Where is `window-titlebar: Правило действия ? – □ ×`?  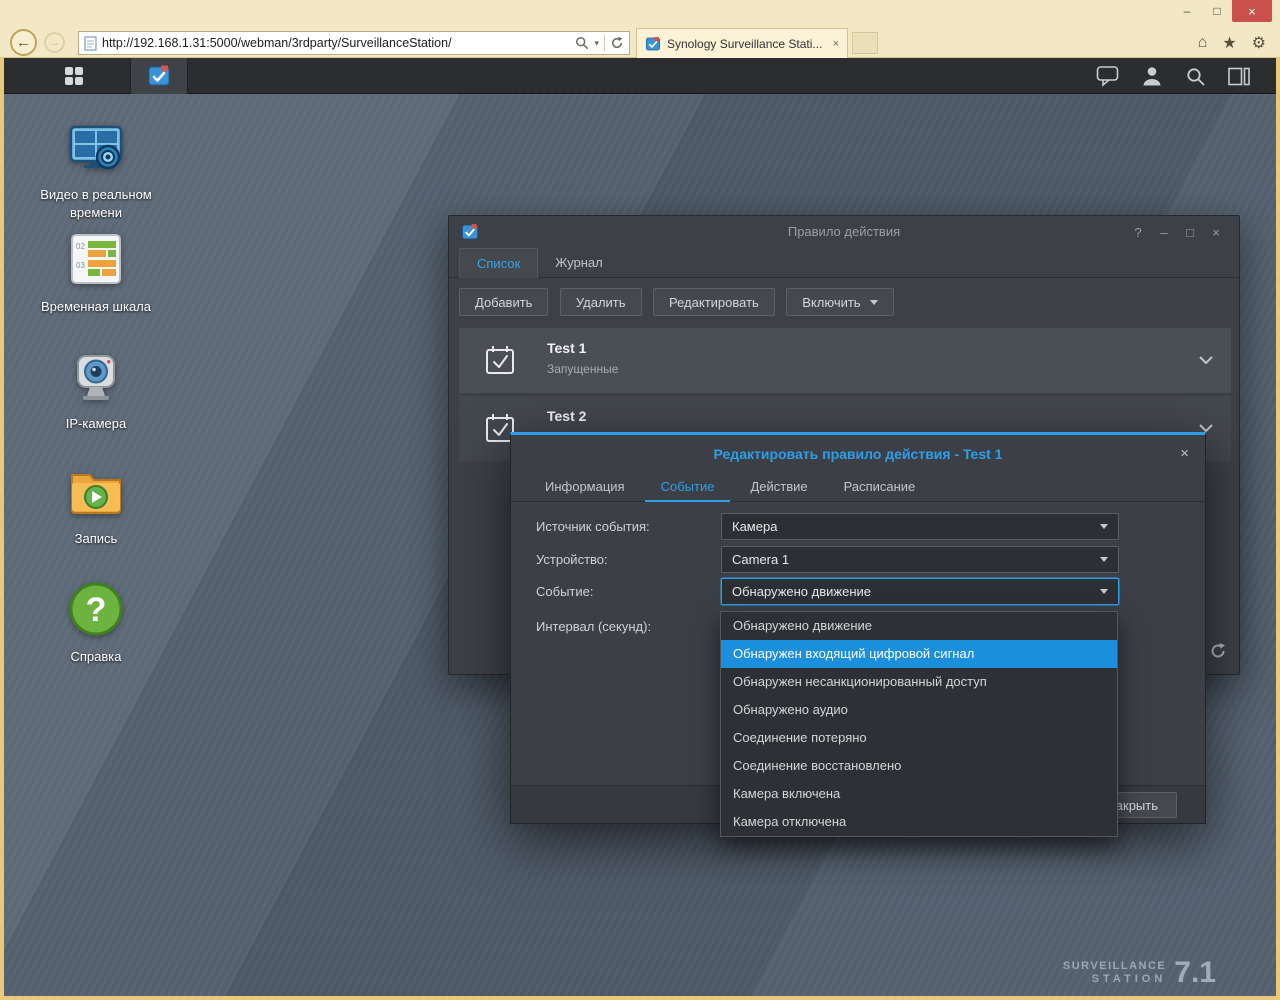
window-titlebar: Правило действия ? – □ × is located at coordinates (844, 232).